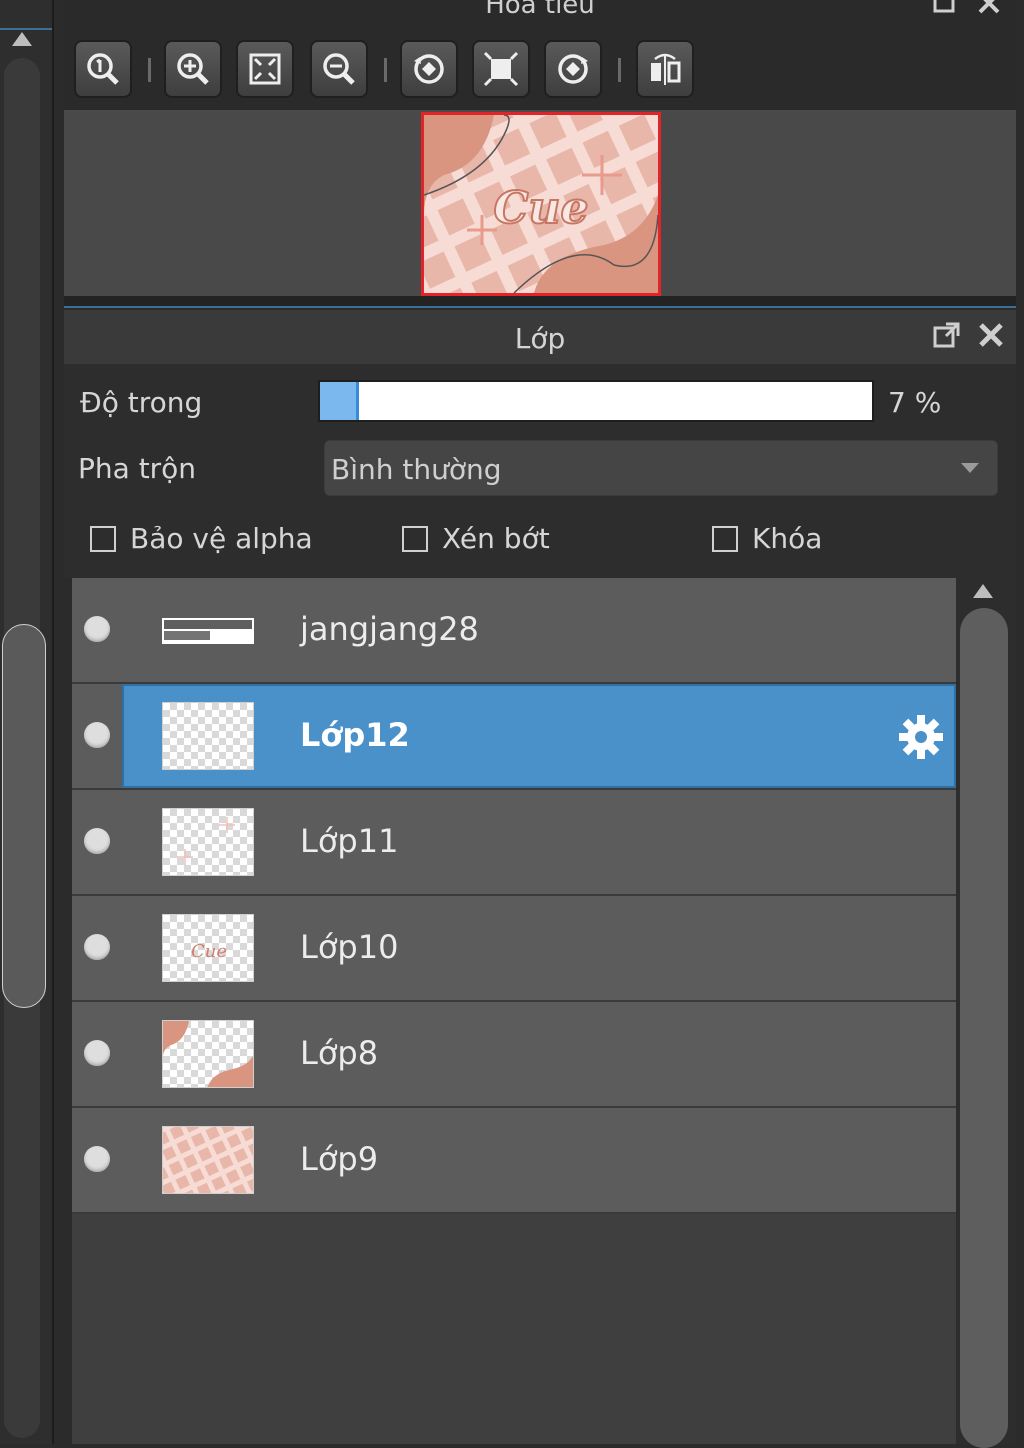 This screenshot has width=1024, height=1448. Describe the element at coordinates (947, 337) in the screenshot. I see `layers-float-icon` at that location.